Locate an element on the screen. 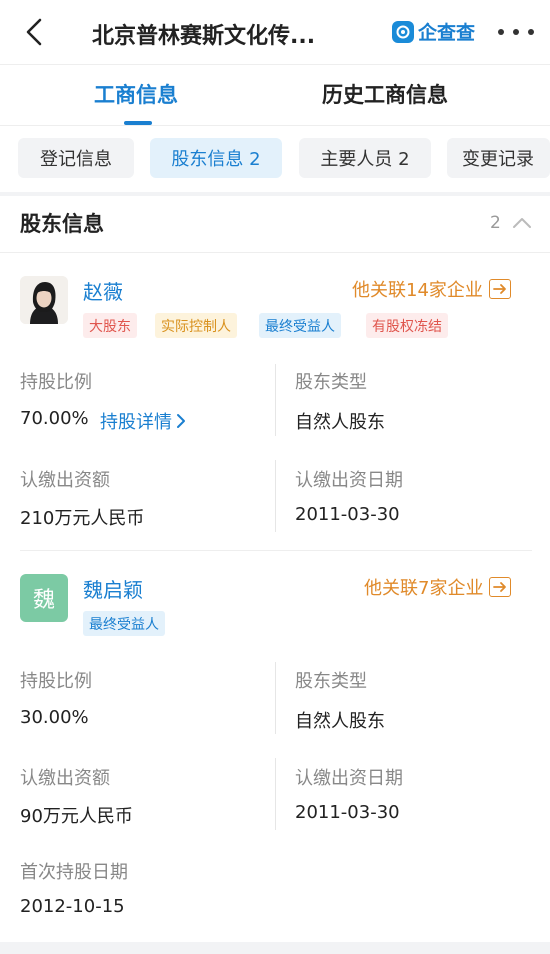  main-tabs: 工商信息 历史工商信息 is located at coordinates (275, 95).